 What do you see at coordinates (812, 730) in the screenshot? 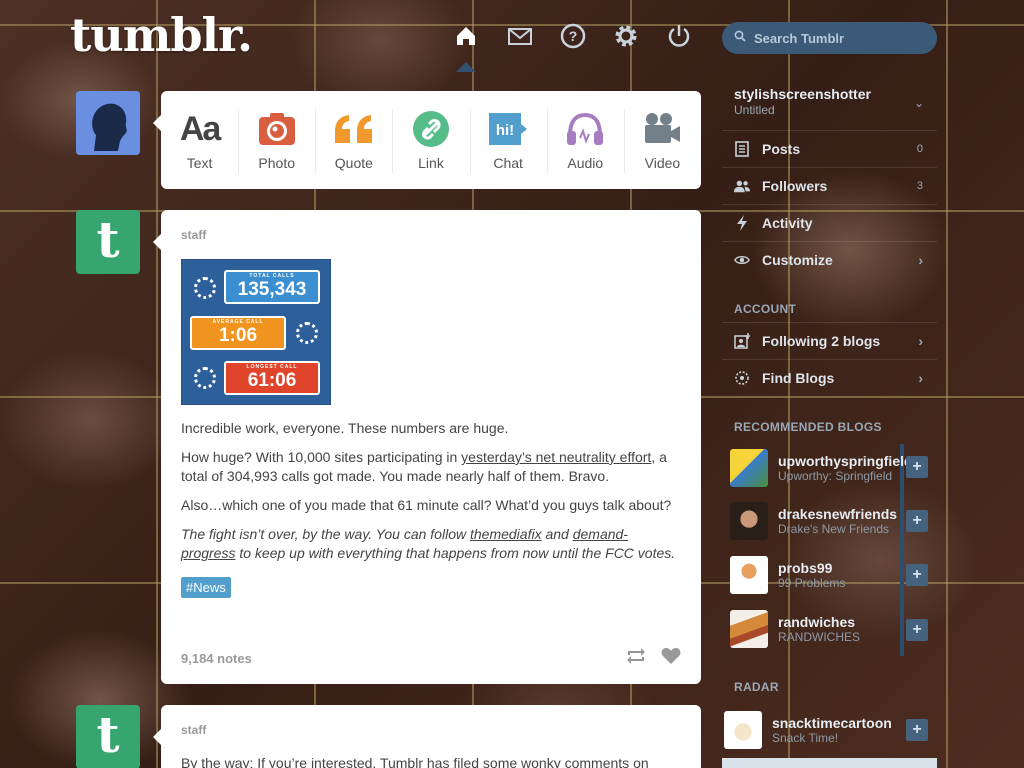
I see `radar-blog: snacktimecartoon Snack Time!` at bounding box center [812, 730].